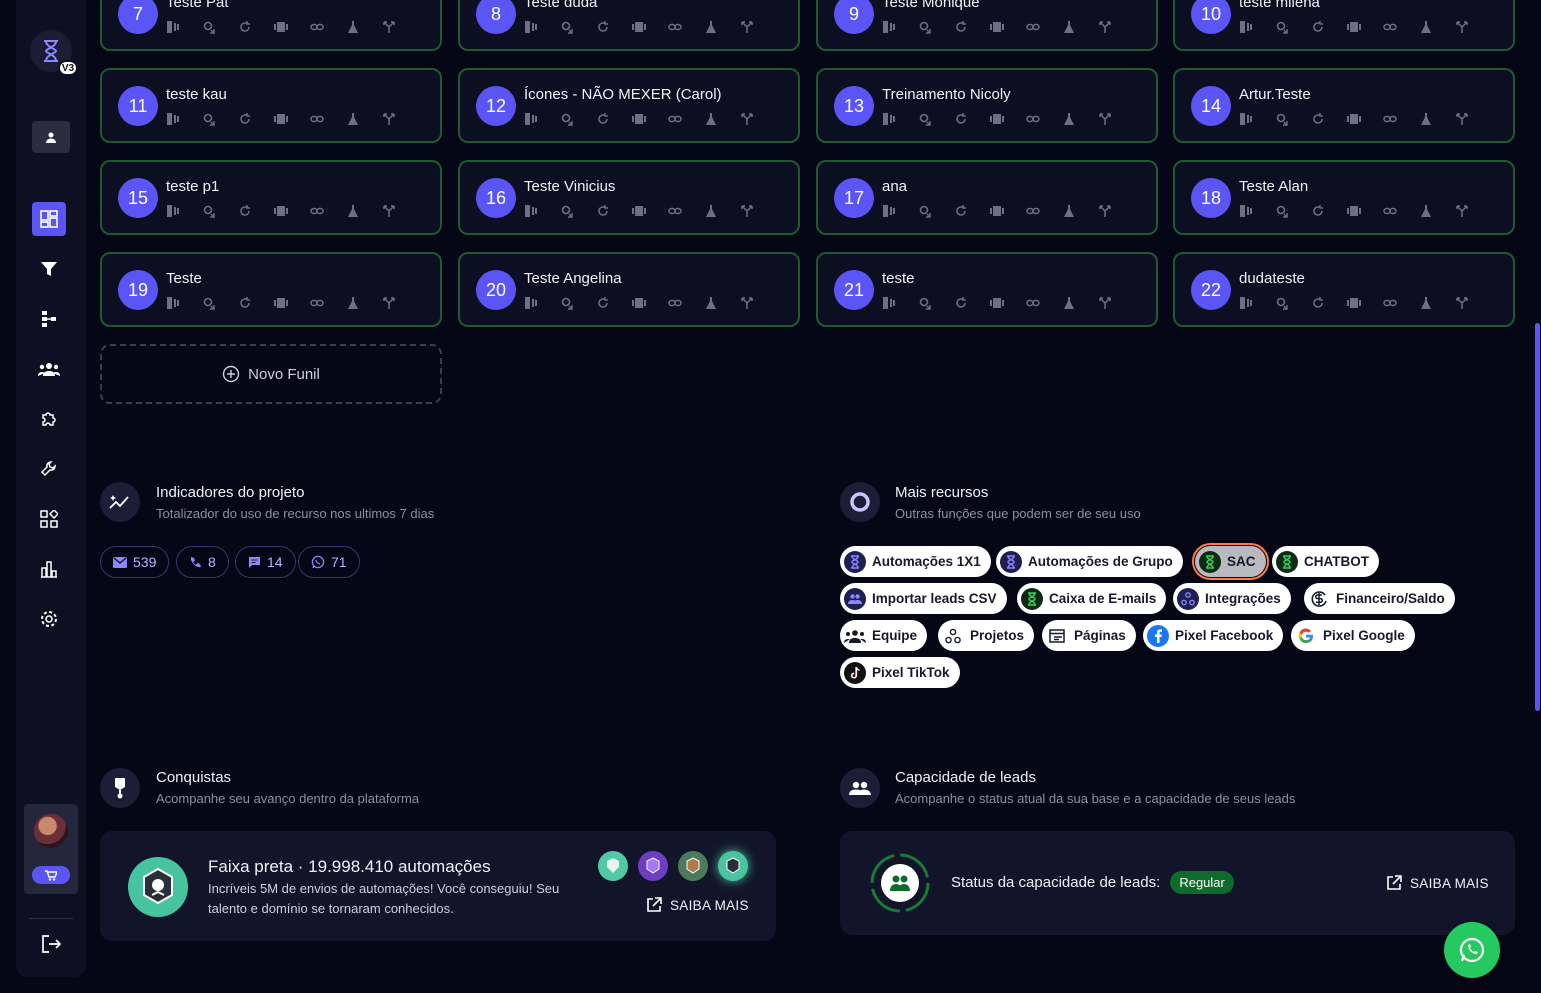  Describe the element at coordinates (1213, 635) in the screenshot. I see `resource-pixel-facebook: Pixel Facebook` at that location.